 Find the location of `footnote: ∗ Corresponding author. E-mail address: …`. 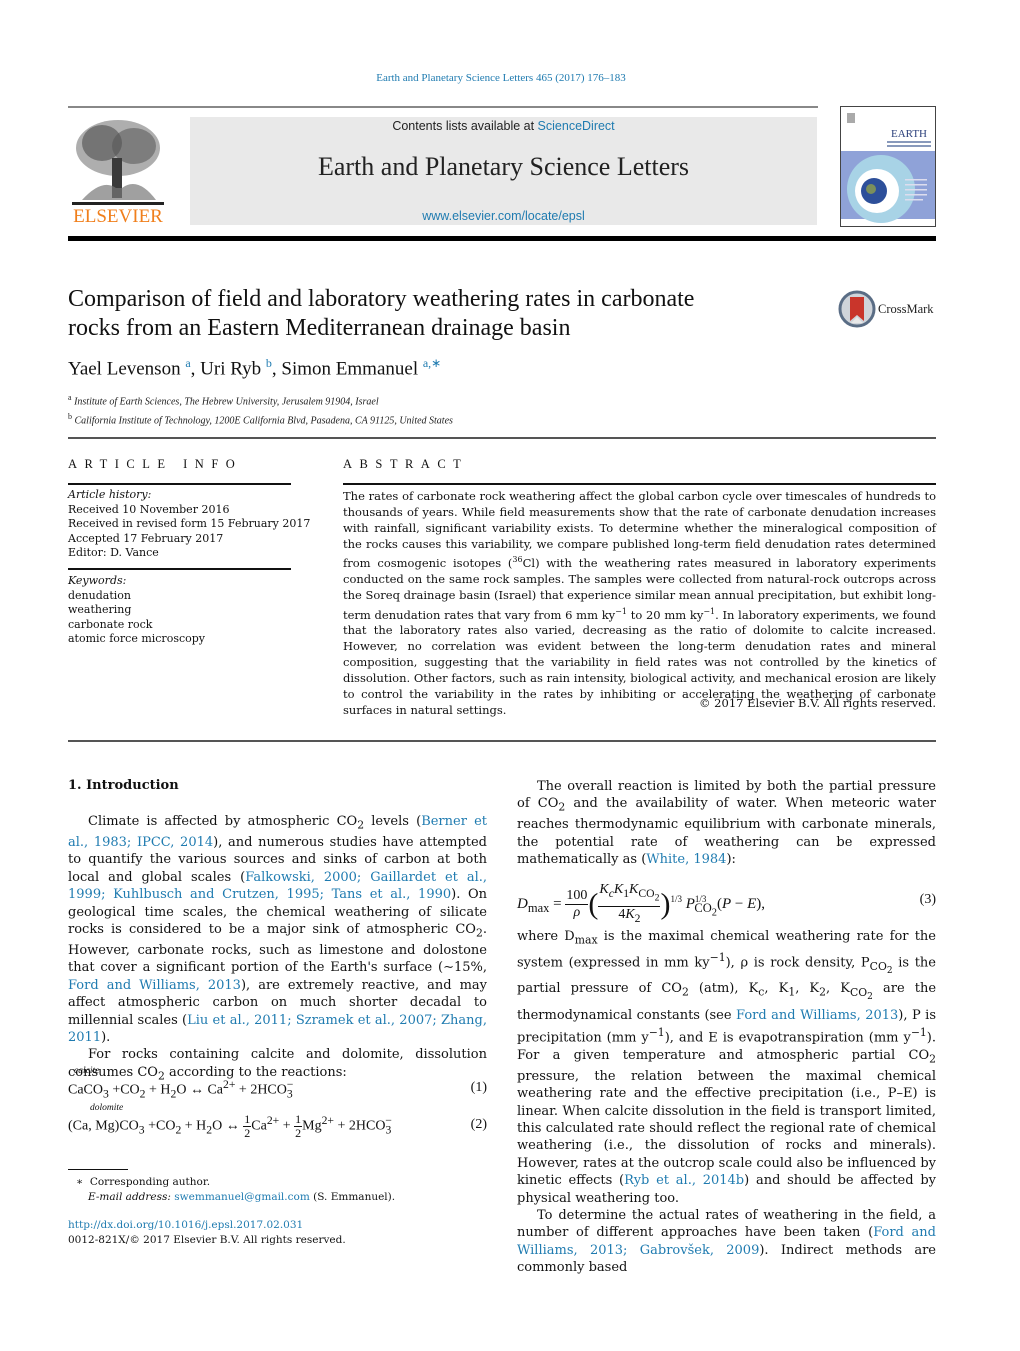

footnote: ∗ Corresponding author. E-mail address: … is located at coordinates (235, 1190).